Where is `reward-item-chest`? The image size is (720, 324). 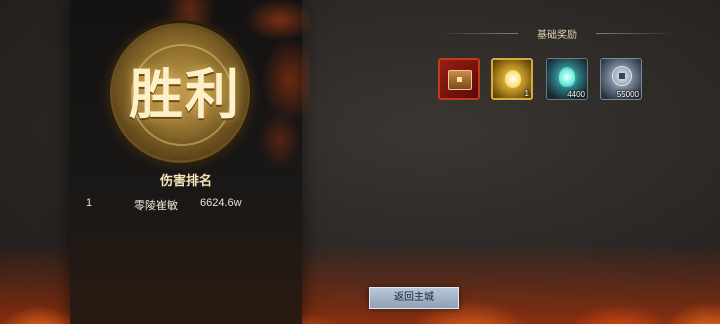 reward-item-chest is located at coordinates (459, 79).